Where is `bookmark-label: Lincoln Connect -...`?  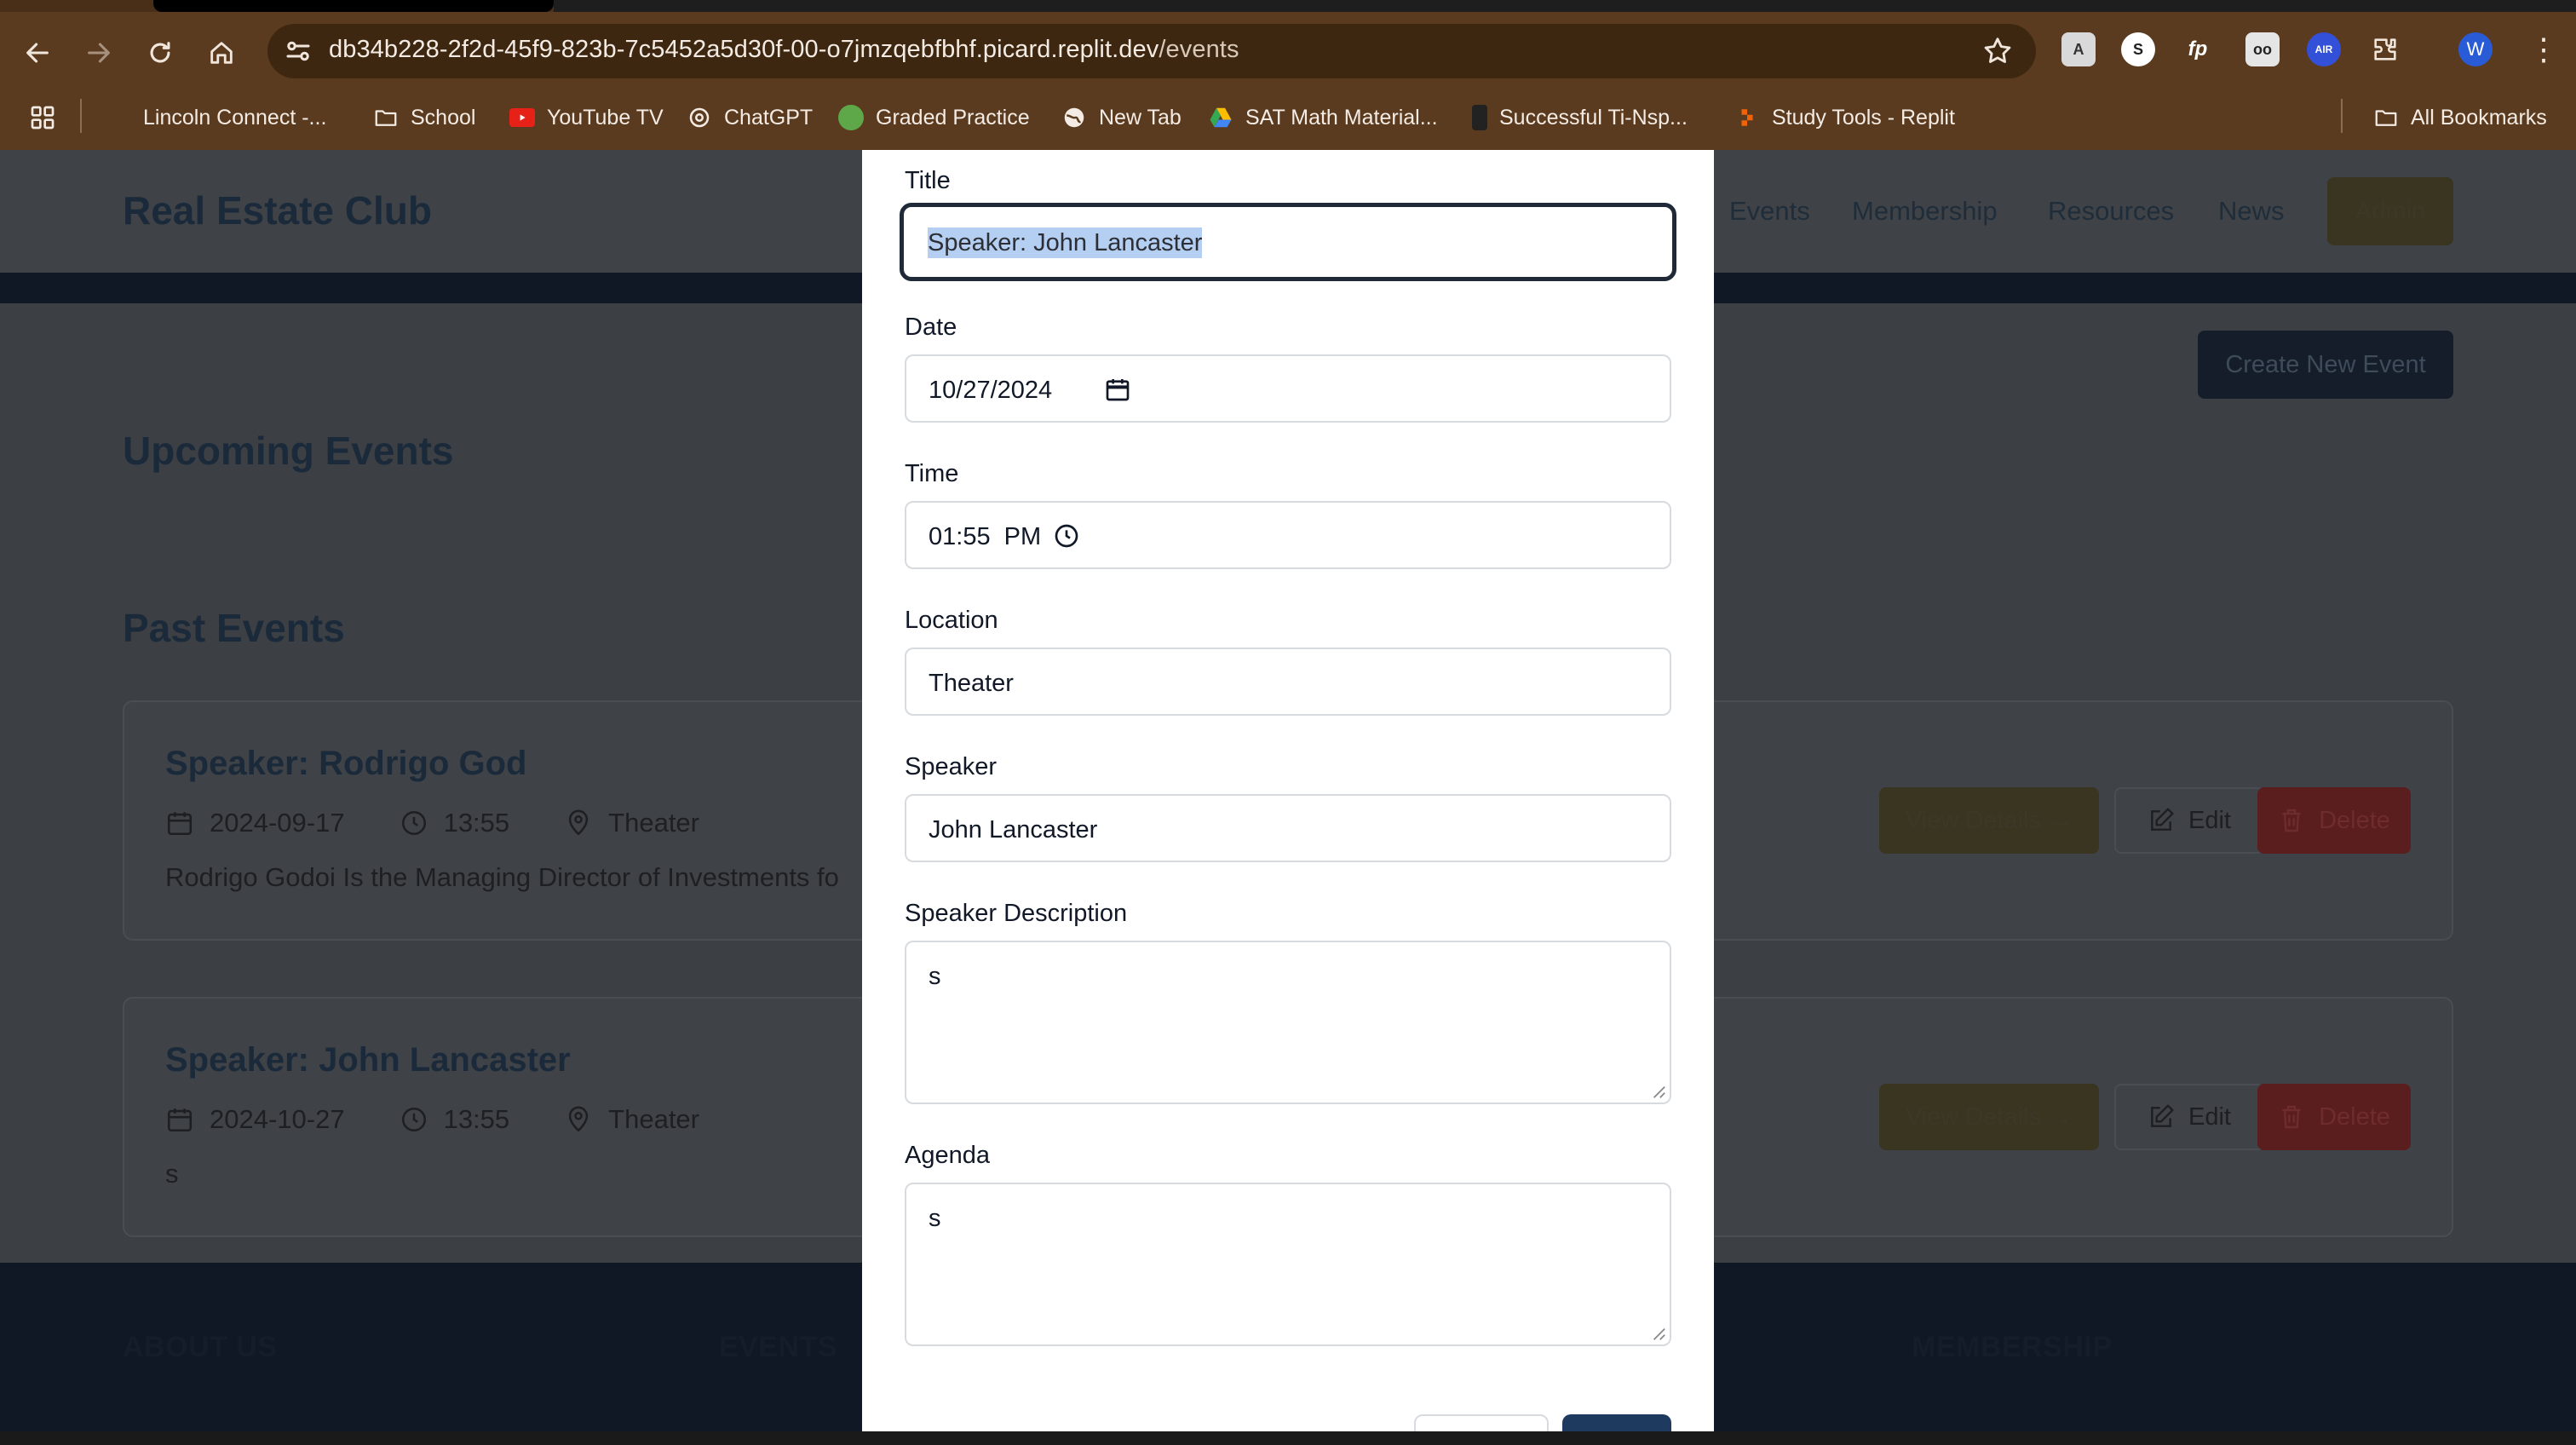 bookmark-label: Lincoln Connect -... is located at coordinates (235, 118).